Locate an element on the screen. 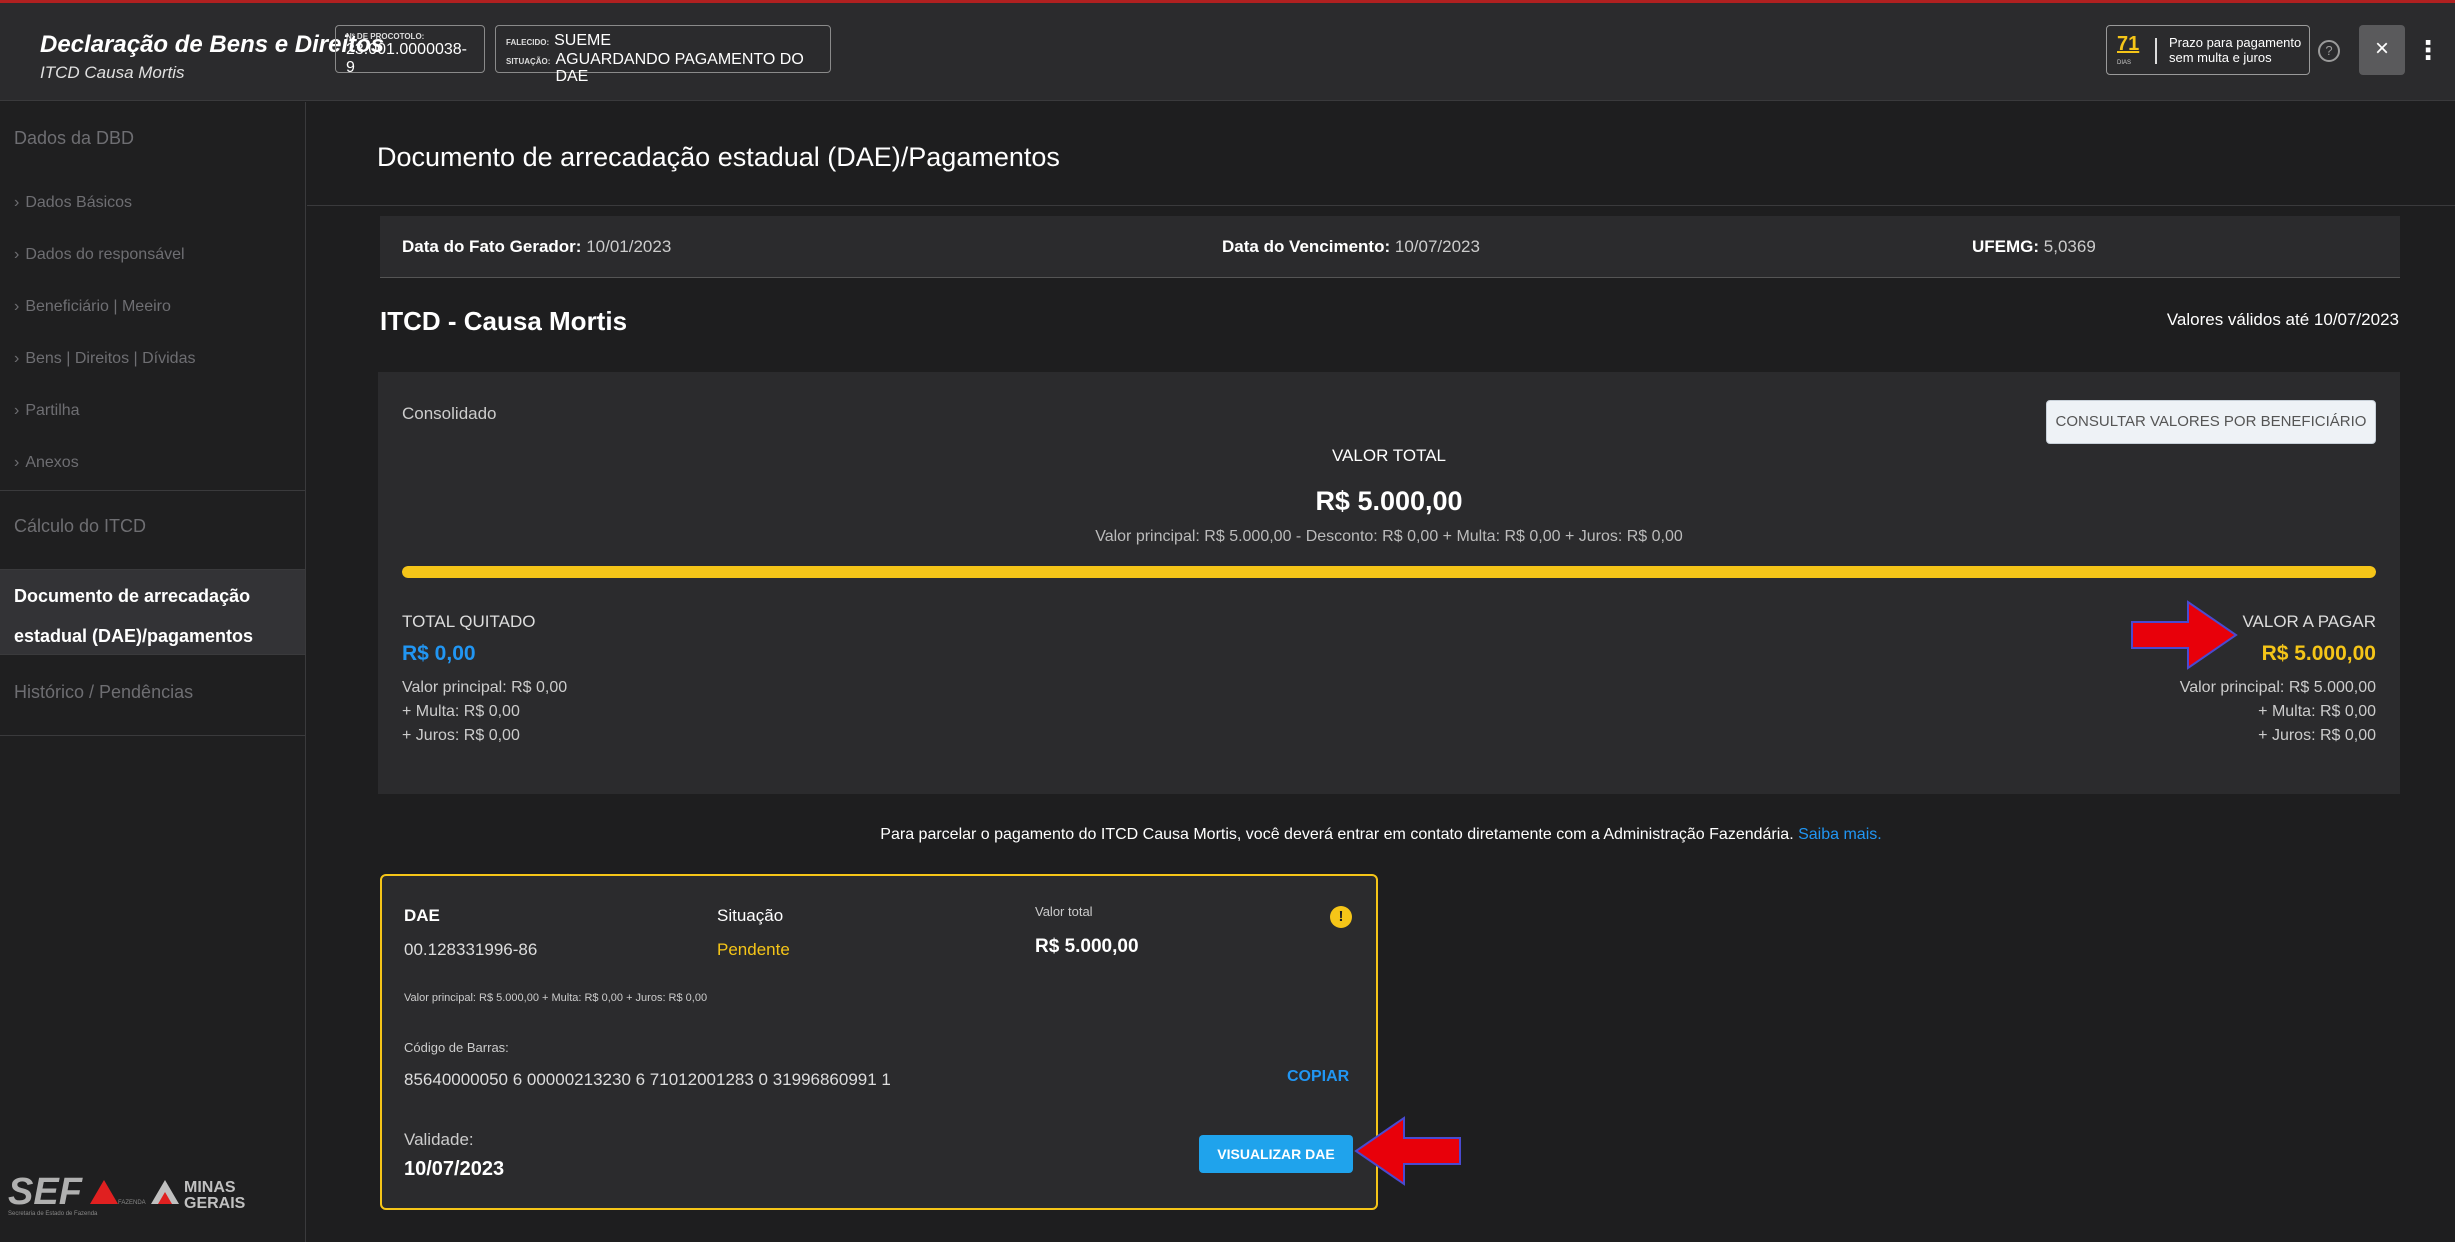  dae-valor-total: R$ 5.000,00 is located at coordinates (1087, 946).